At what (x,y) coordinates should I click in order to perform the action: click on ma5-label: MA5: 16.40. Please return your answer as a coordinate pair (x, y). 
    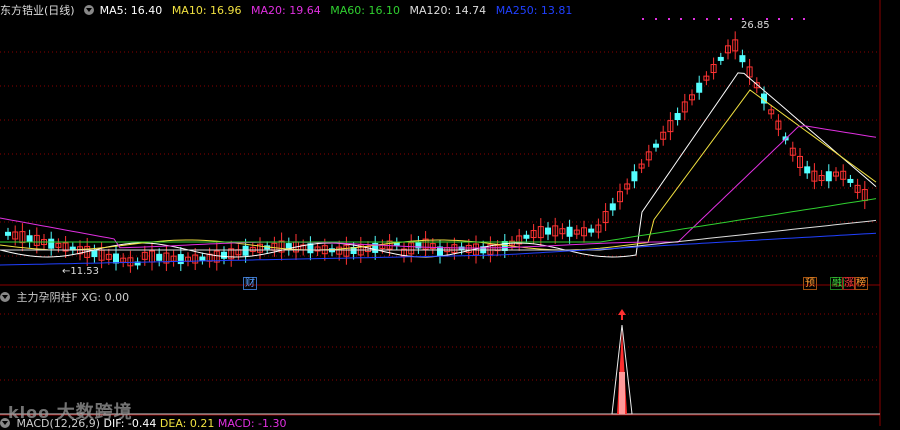
    Looking at the image, I should click on (131, 10).